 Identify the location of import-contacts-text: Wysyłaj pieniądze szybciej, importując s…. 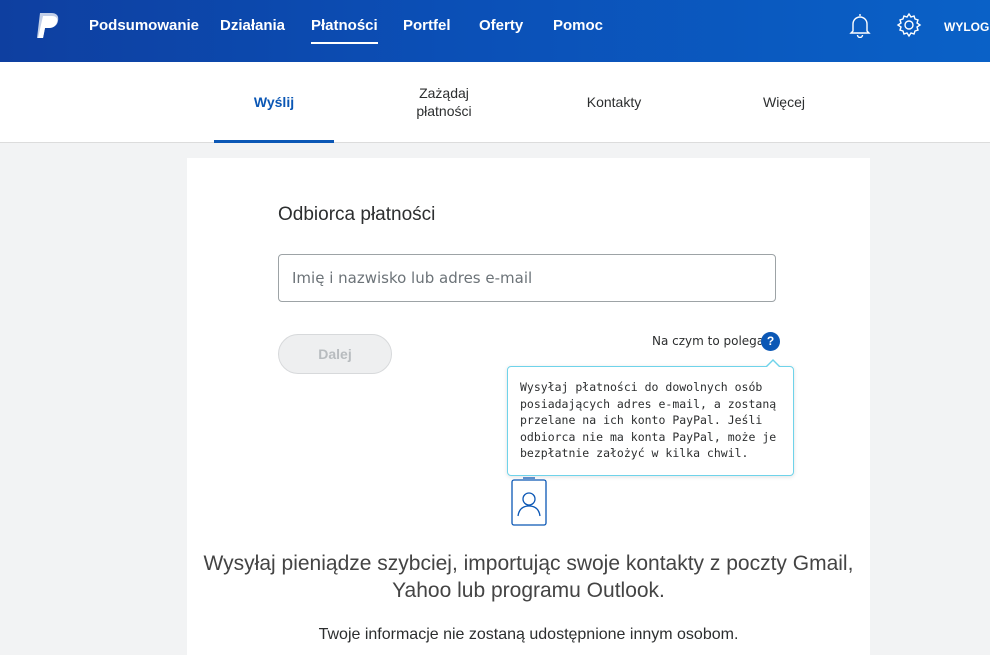
(528, 577).